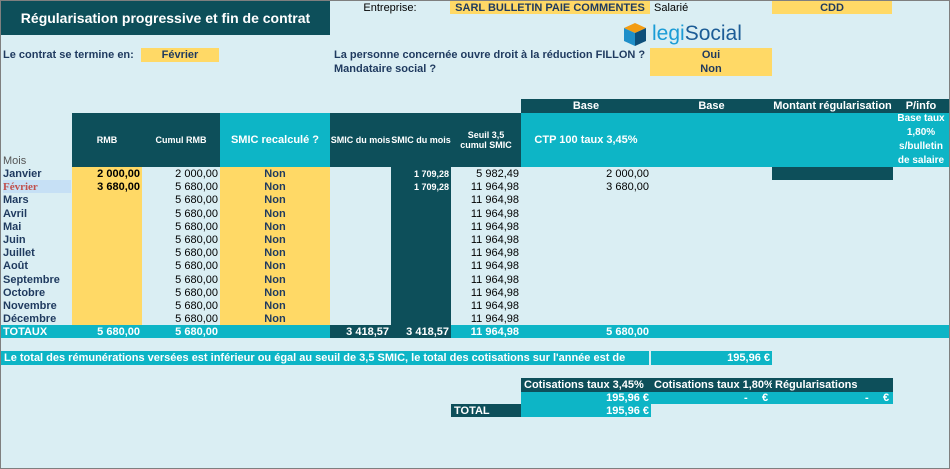  Describe the element at coordinates (385, 69) in the screenshot. I see `mandataire-label: Mandataire social ?` at that location.